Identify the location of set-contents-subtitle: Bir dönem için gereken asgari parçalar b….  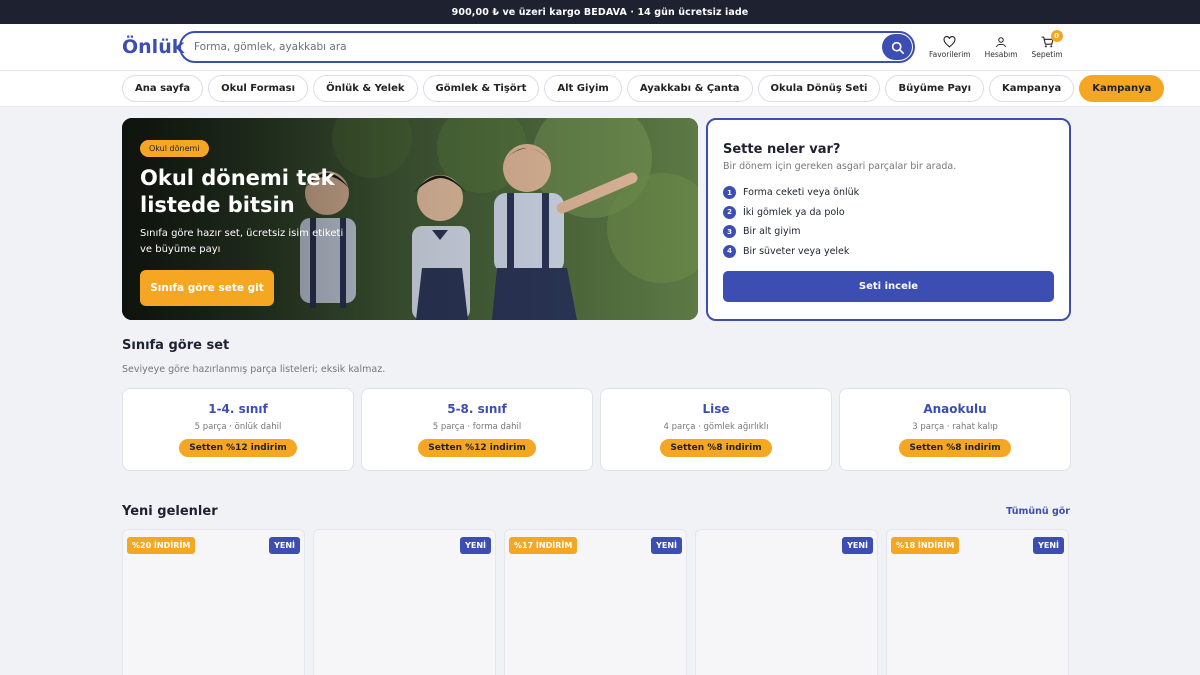
(840, 166).